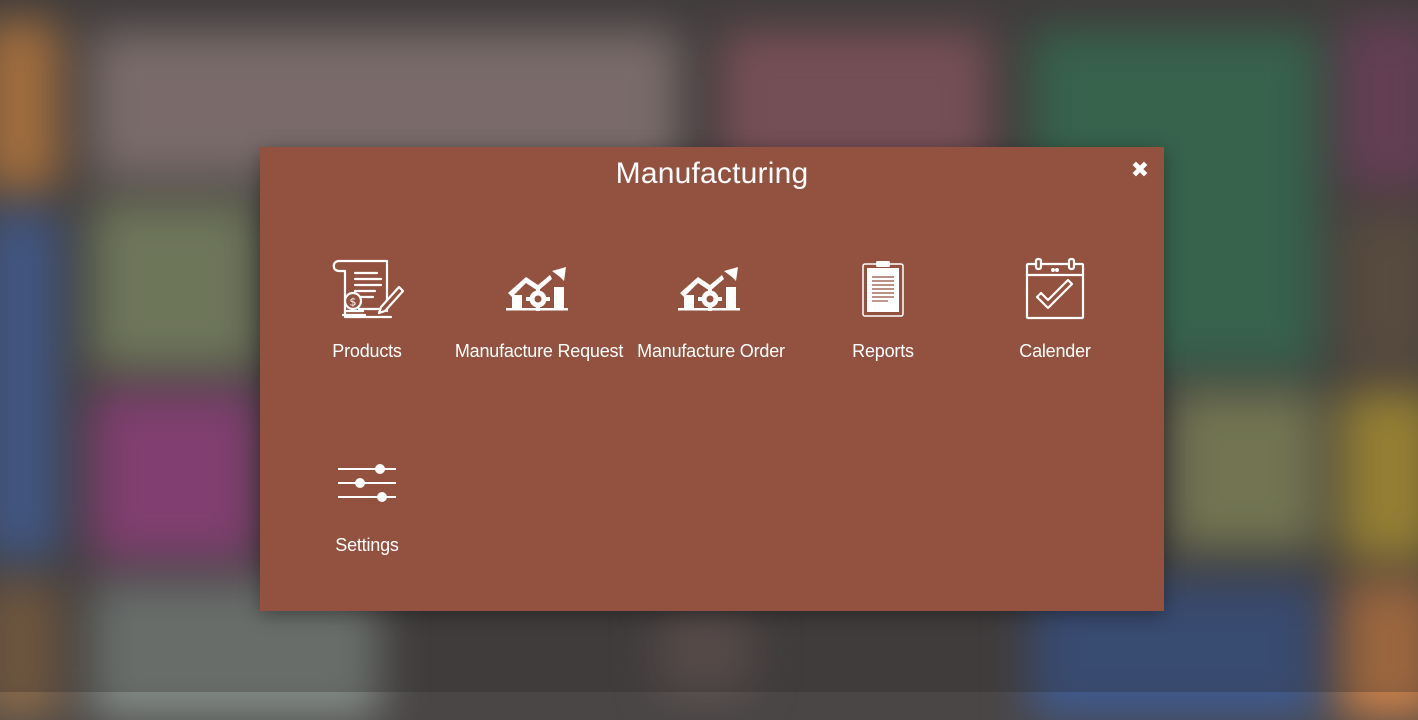  I want to click on calendar-check-icon, so click(1055, 289).